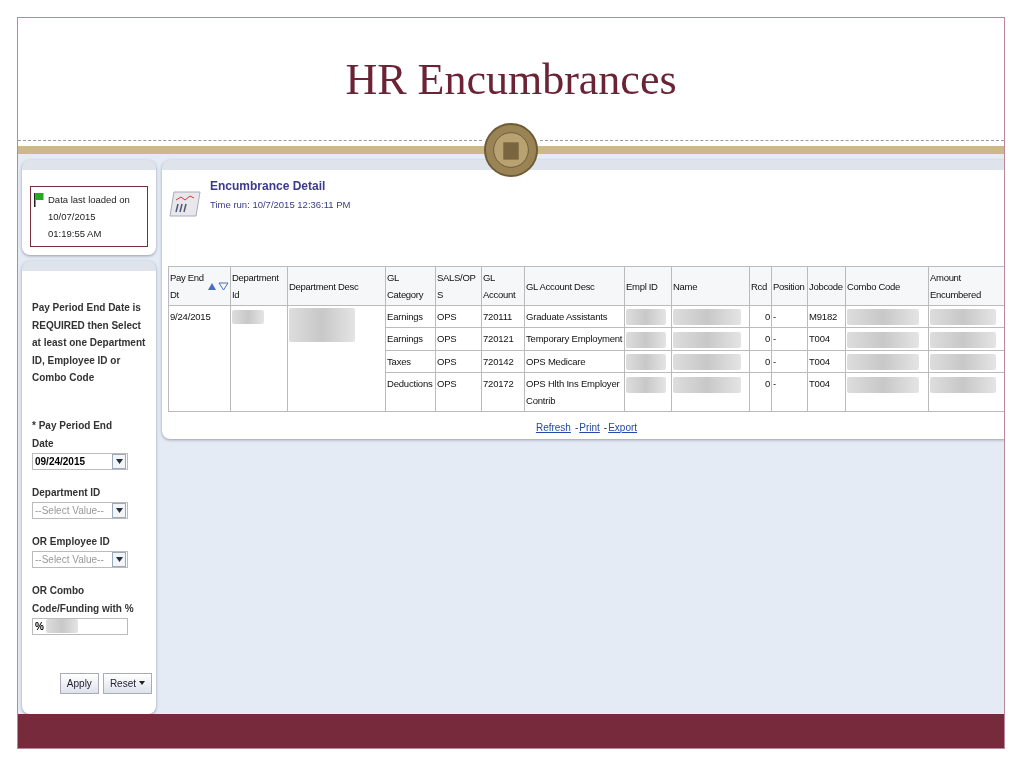 Image resolution: width=1024 pixels, height=768 pixels. Describe the element at coordinates (410, 361) in the screenshot. I see `table-cell: Taxes` at that location.